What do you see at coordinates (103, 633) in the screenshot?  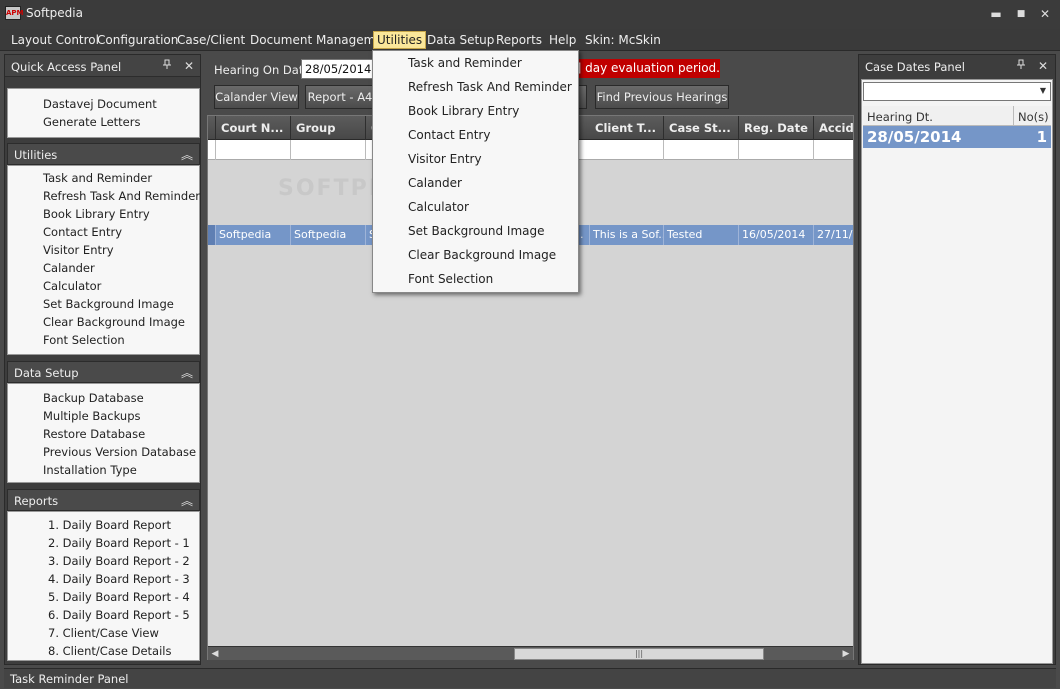 I see `link-report-7: 7. Client/Case View` at bounding box center [103, 633].